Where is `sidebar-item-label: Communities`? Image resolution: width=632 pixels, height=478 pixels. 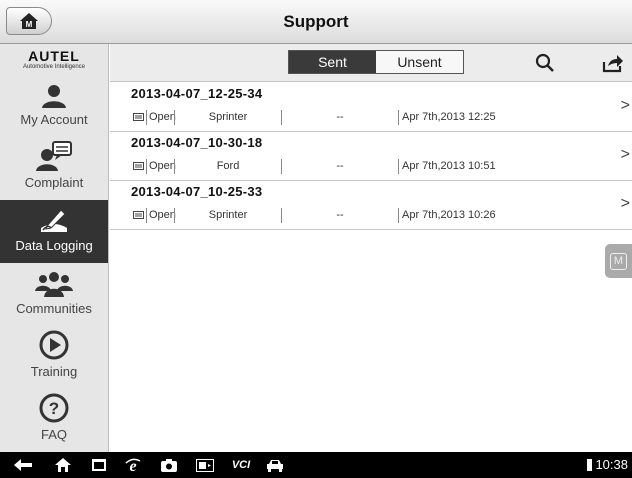 sidebar-item-label: Communities is located at coordinates (54, 308).